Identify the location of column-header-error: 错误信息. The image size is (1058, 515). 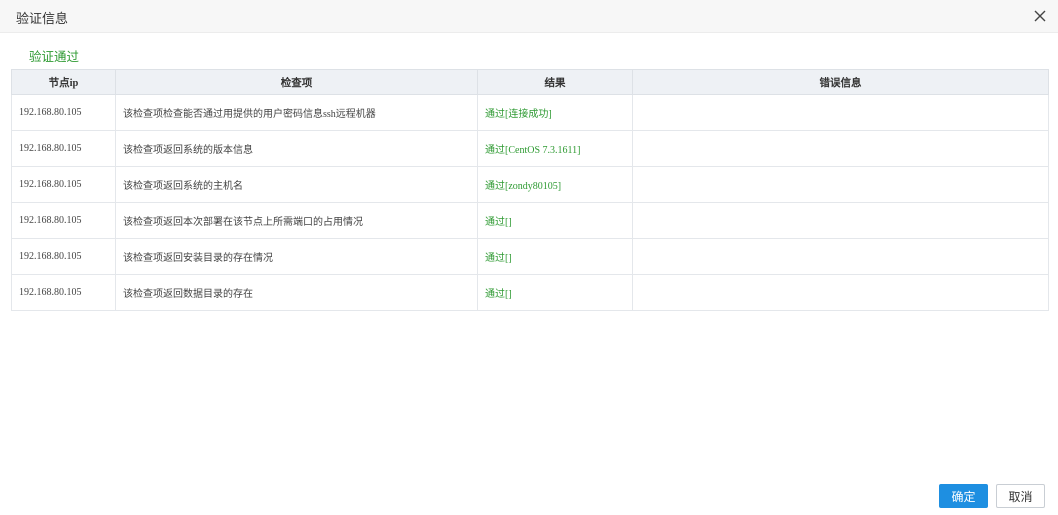
(840, 82).